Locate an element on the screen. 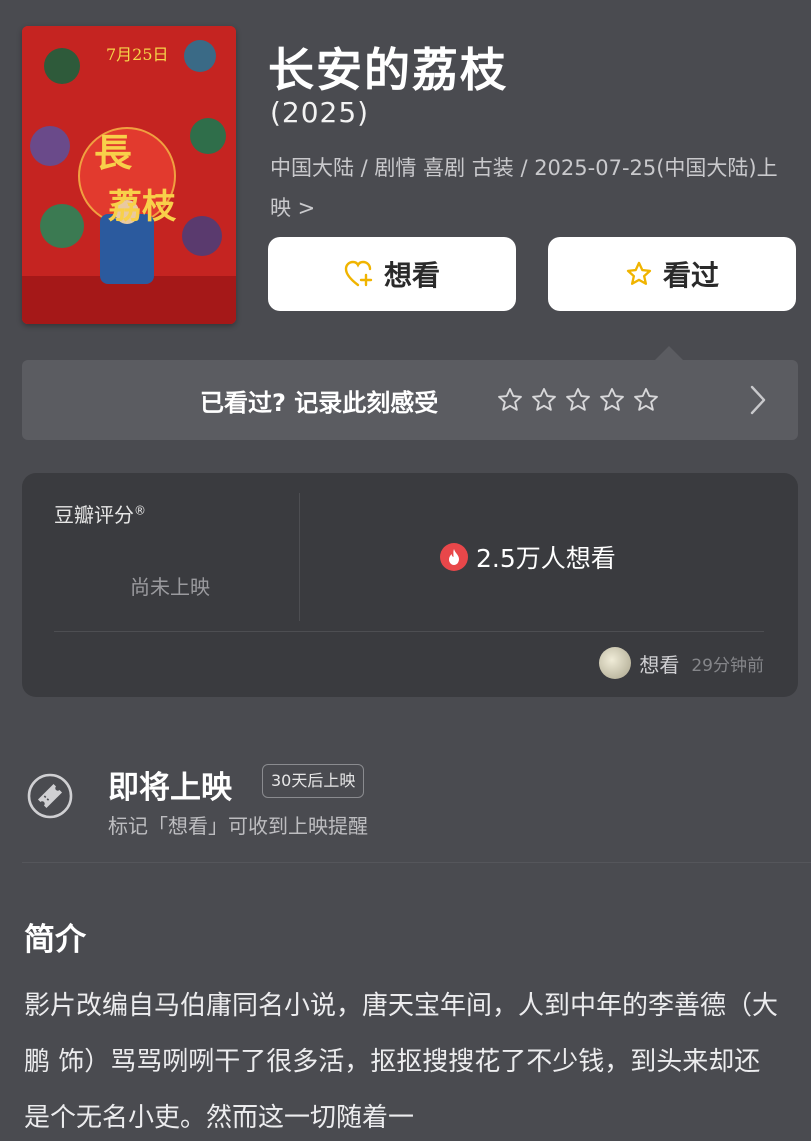 The height and width of the screenshot is (1141, 811). want-to-watch-label: 想看 is located at coordinates (411, 275).